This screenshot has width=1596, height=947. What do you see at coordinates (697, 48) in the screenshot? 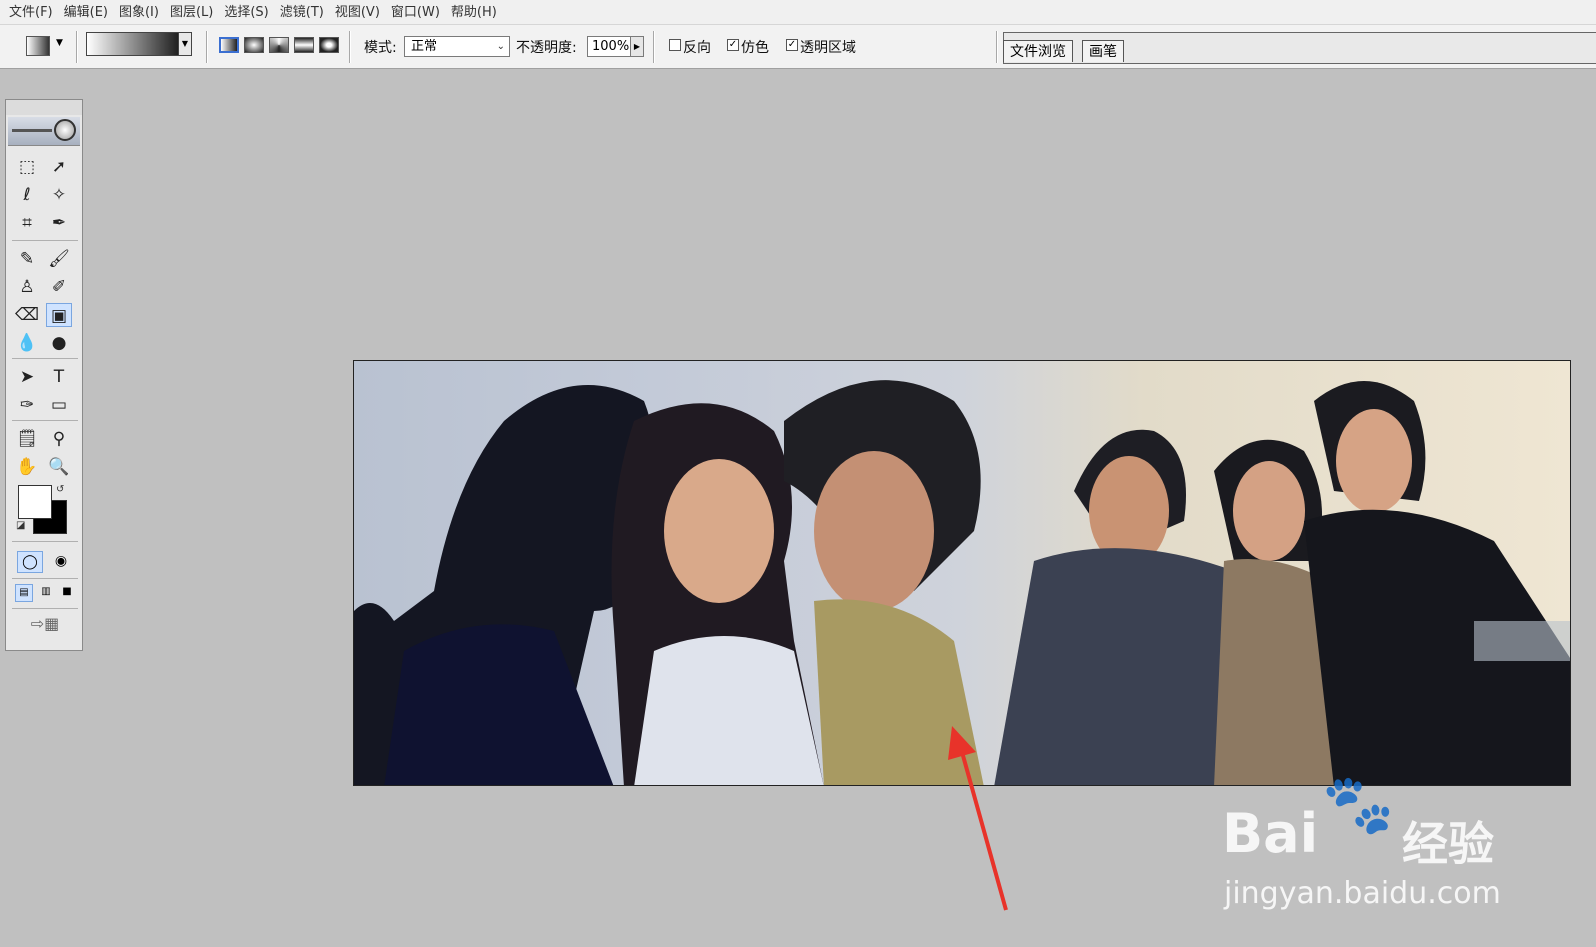
I see `reverse-label: 反向` at bounding box center [697, 48].